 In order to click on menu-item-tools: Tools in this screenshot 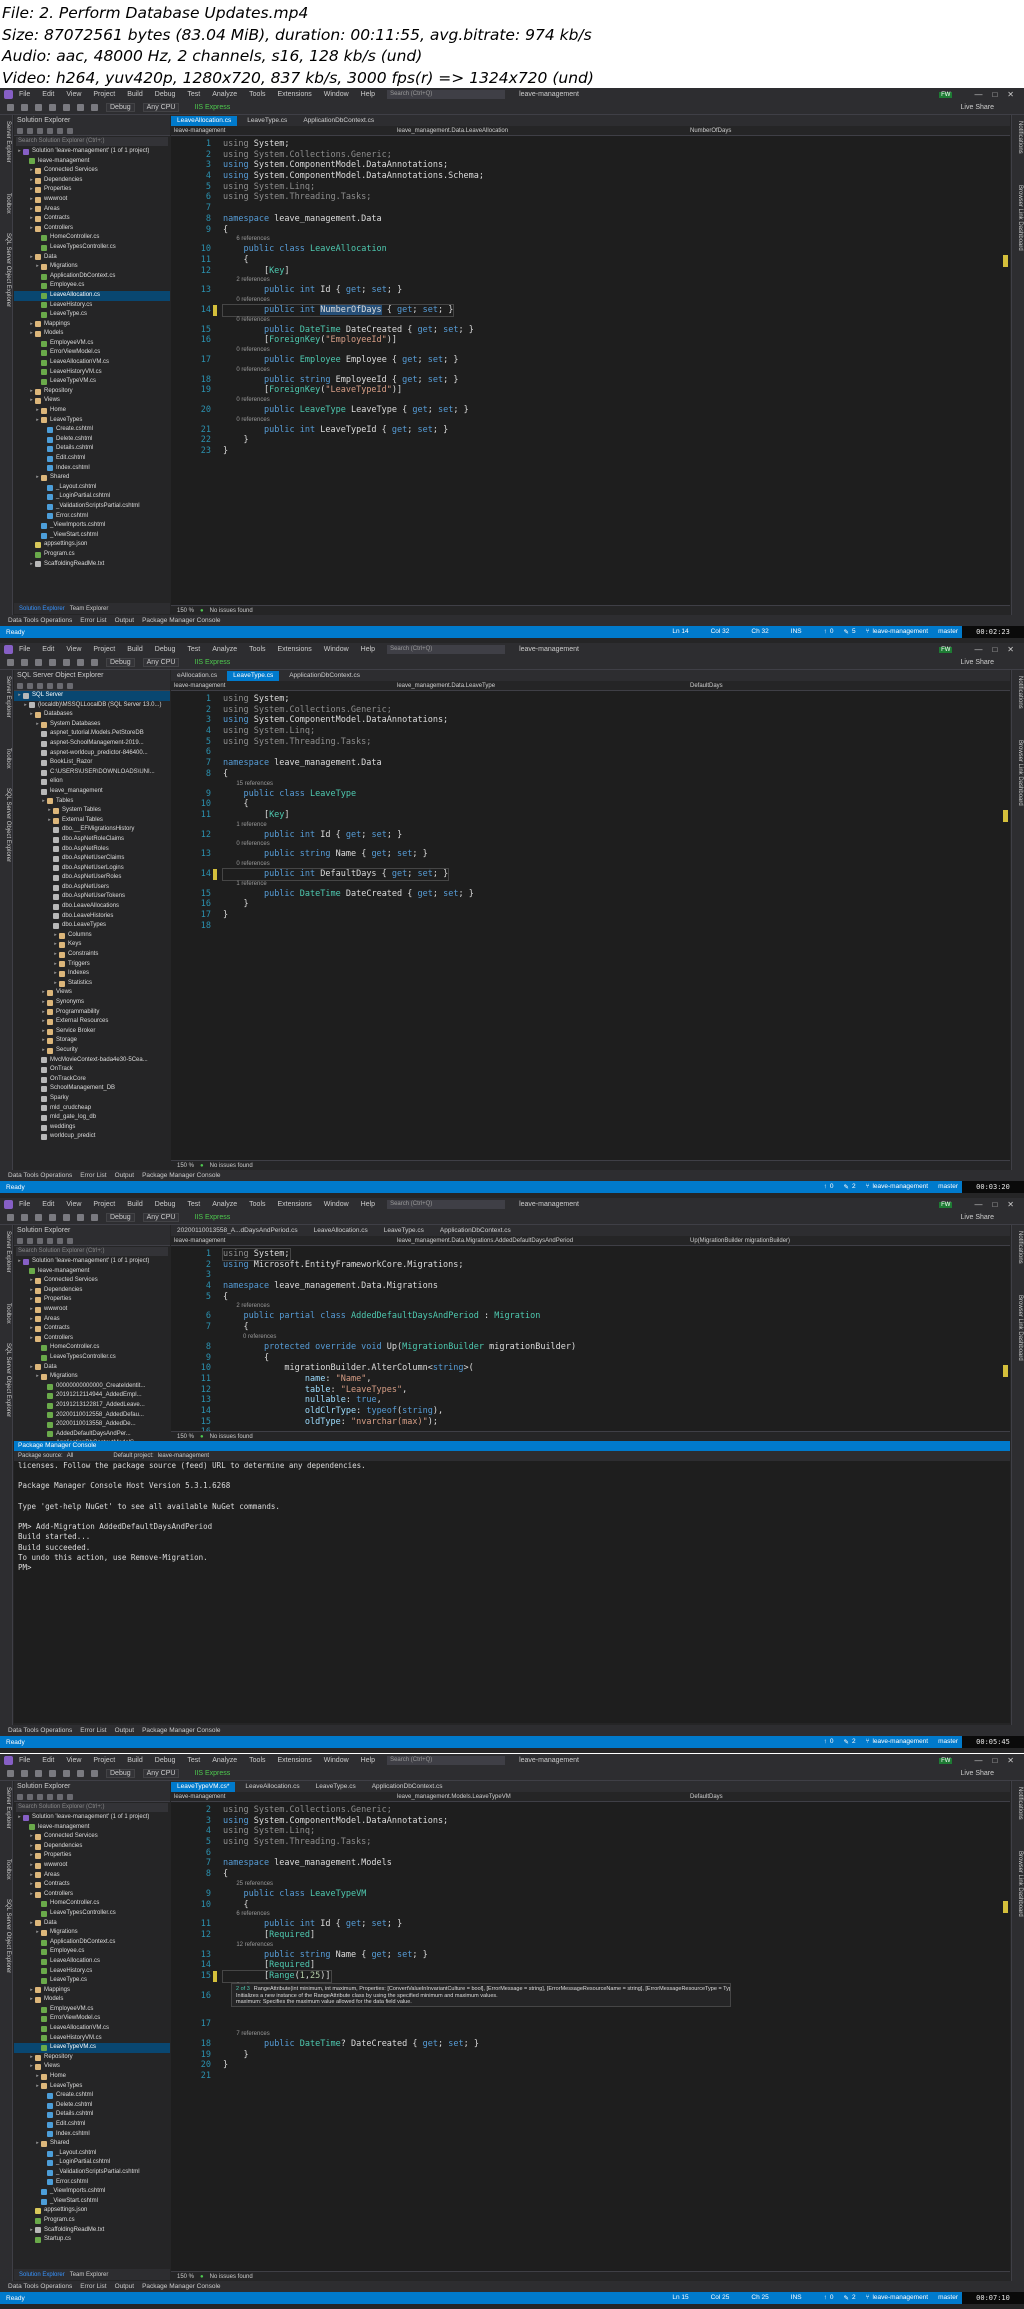, I will do `click(257, 1204)`.